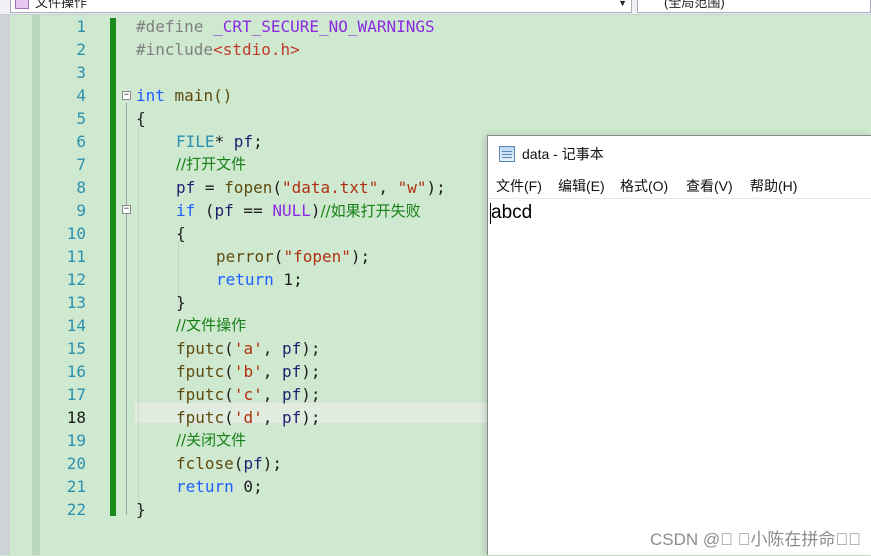 The image size is (871, 556). What do you see at coordinates (519, 186) in the screenshot?
I see `menu-file: 文件(F)` at bounding box center [519, 186].